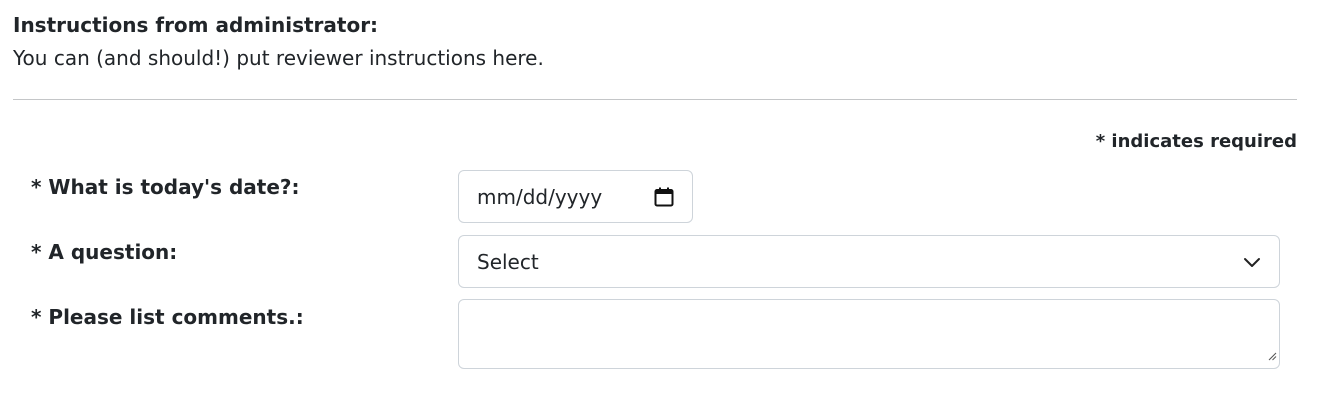 The width and height of the screenshot is (1330, 407). I want to click on calendar-icon, so click(664, 197).